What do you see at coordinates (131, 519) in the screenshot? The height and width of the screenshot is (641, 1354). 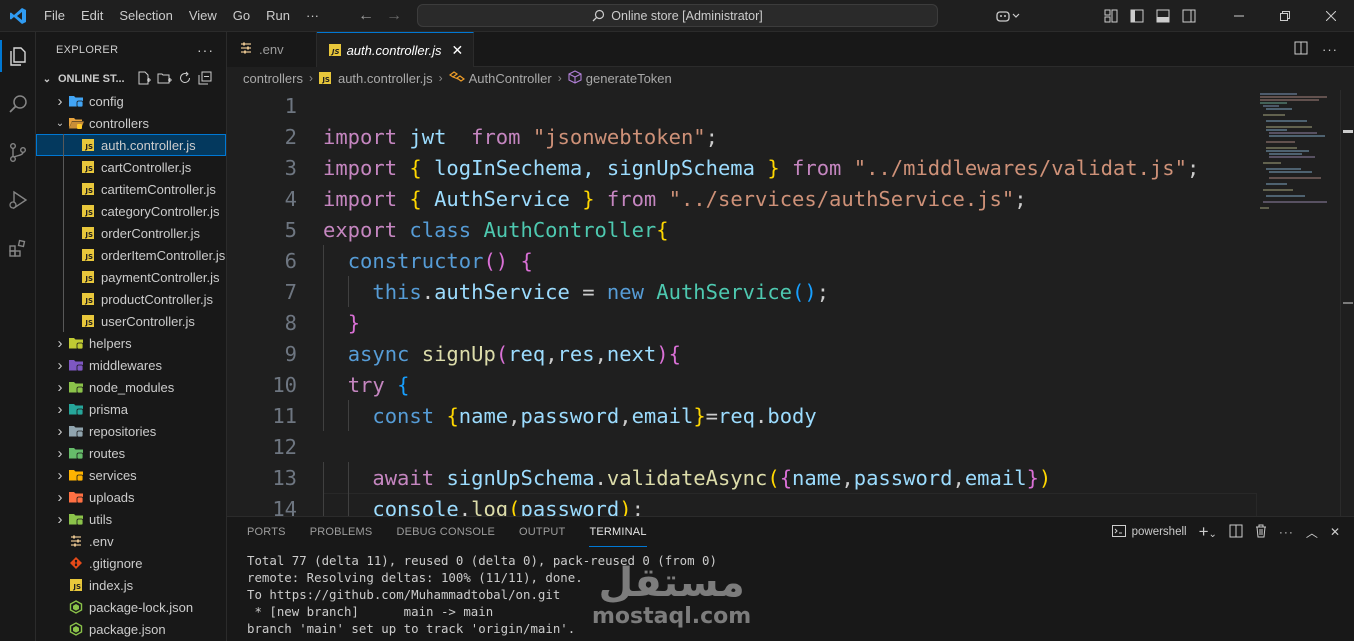 I see `folder-item: › utils` at bounding box center [131, 519].